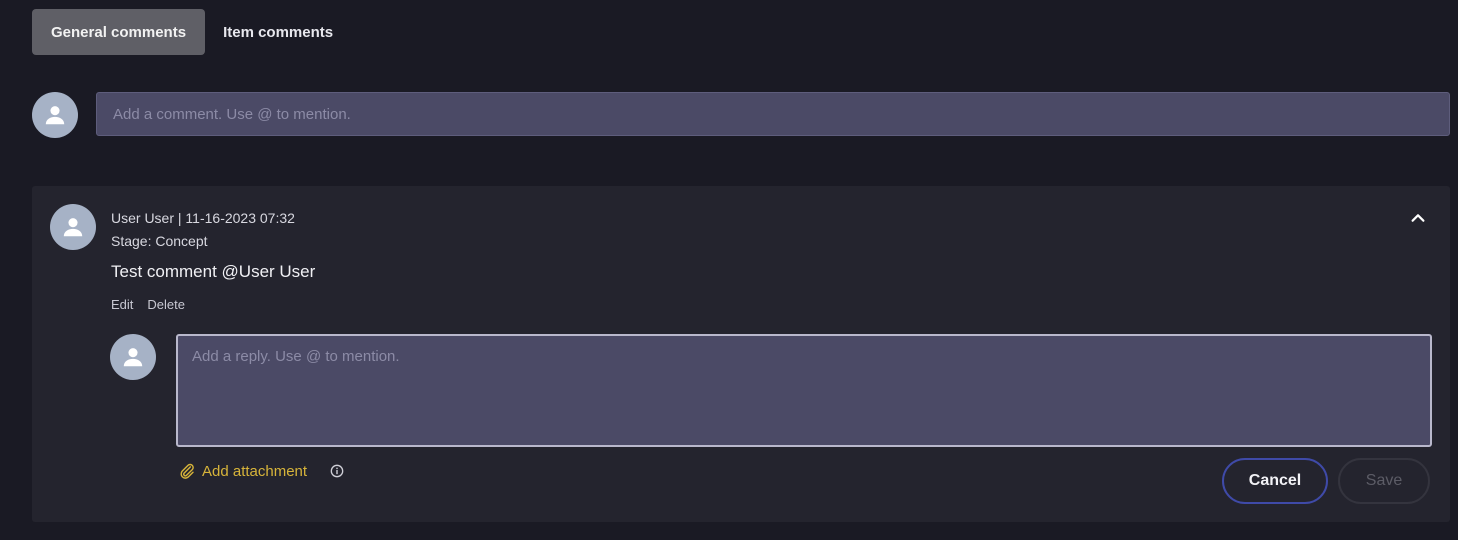 Image resolution: width=1458 pixels, height=540 pixels. What do you see at coordinates (166, 304) in the screenshot?
I see `delete-link: Delete` at bounding box center [166, 304].